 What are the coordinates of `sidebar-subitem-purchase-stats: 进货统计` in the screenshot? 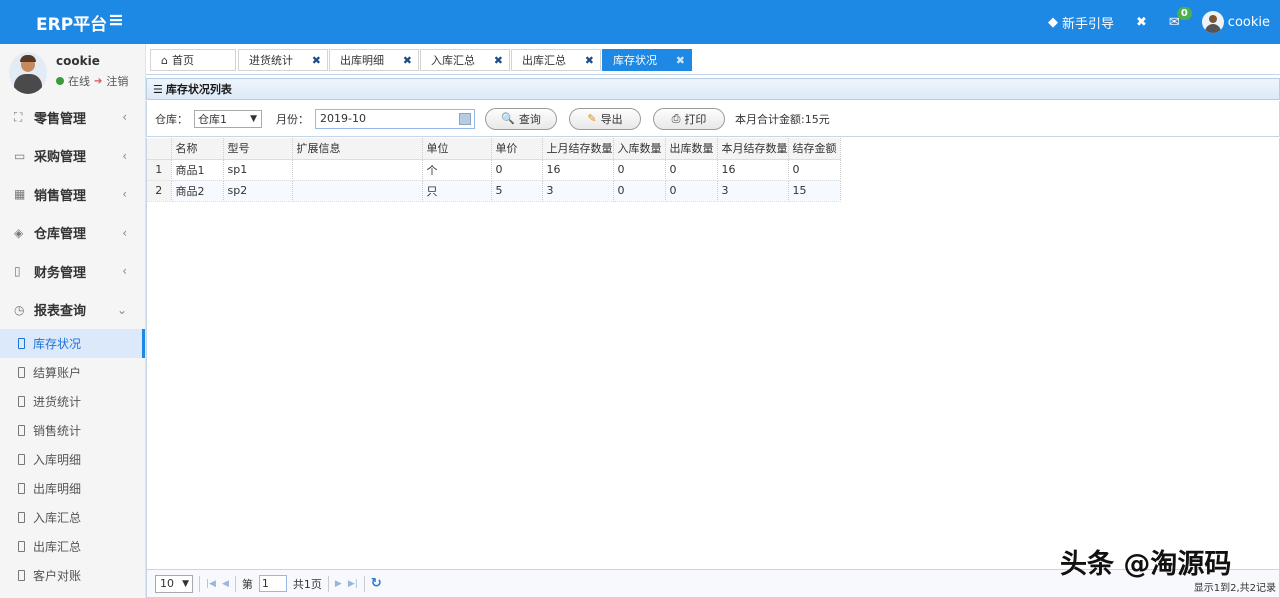 It's located at (72, 401).